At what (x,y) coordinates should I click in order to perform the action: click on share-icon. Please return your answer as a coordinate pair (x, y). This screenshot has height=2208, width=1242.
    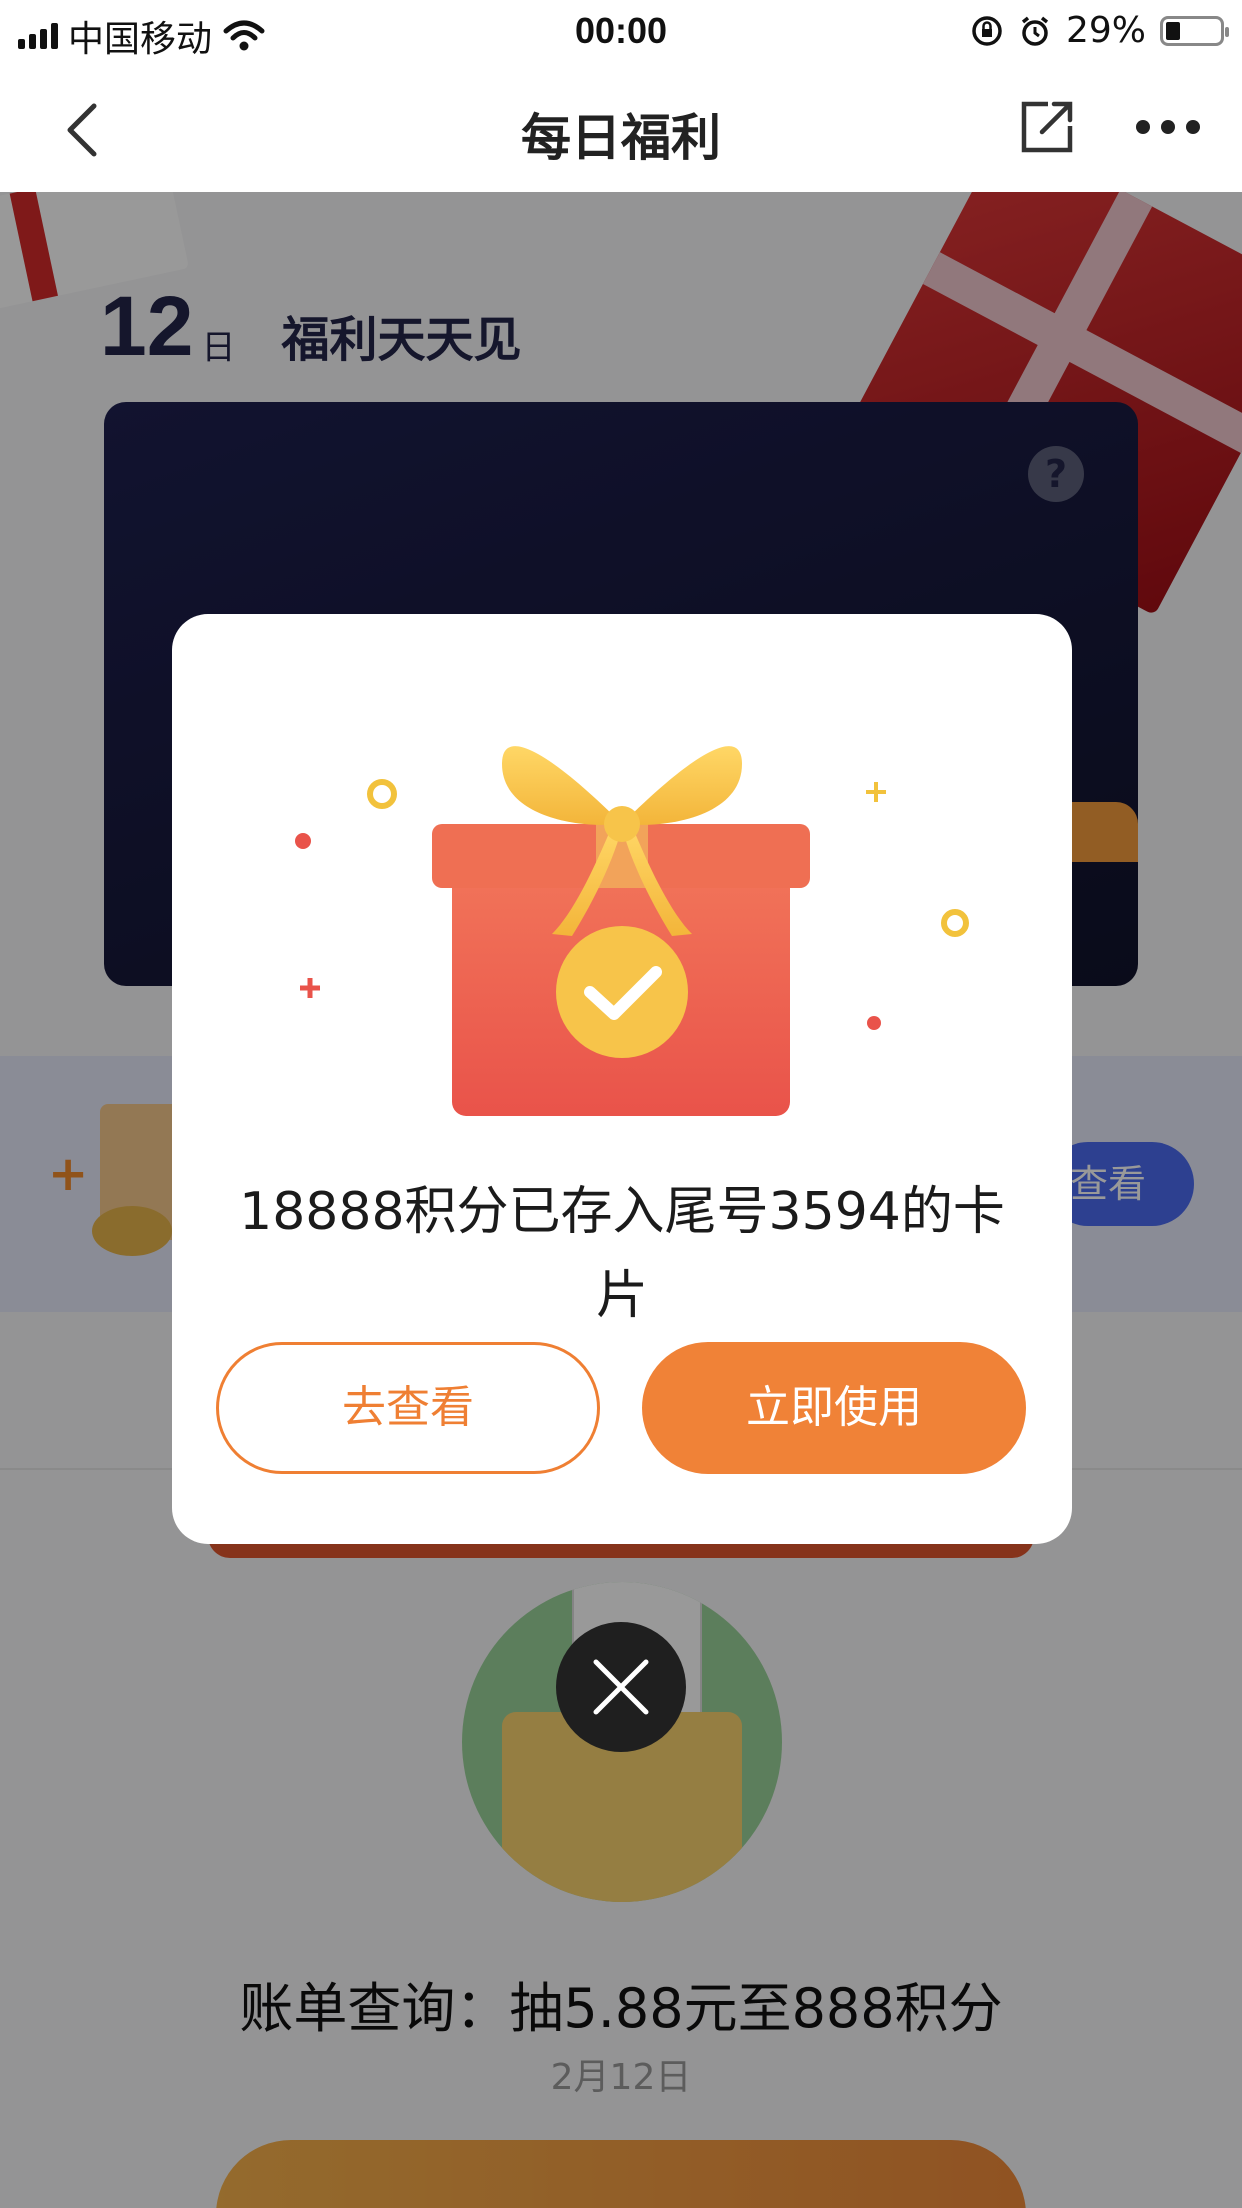
    Looking at the image, I should click on (1047, 127).